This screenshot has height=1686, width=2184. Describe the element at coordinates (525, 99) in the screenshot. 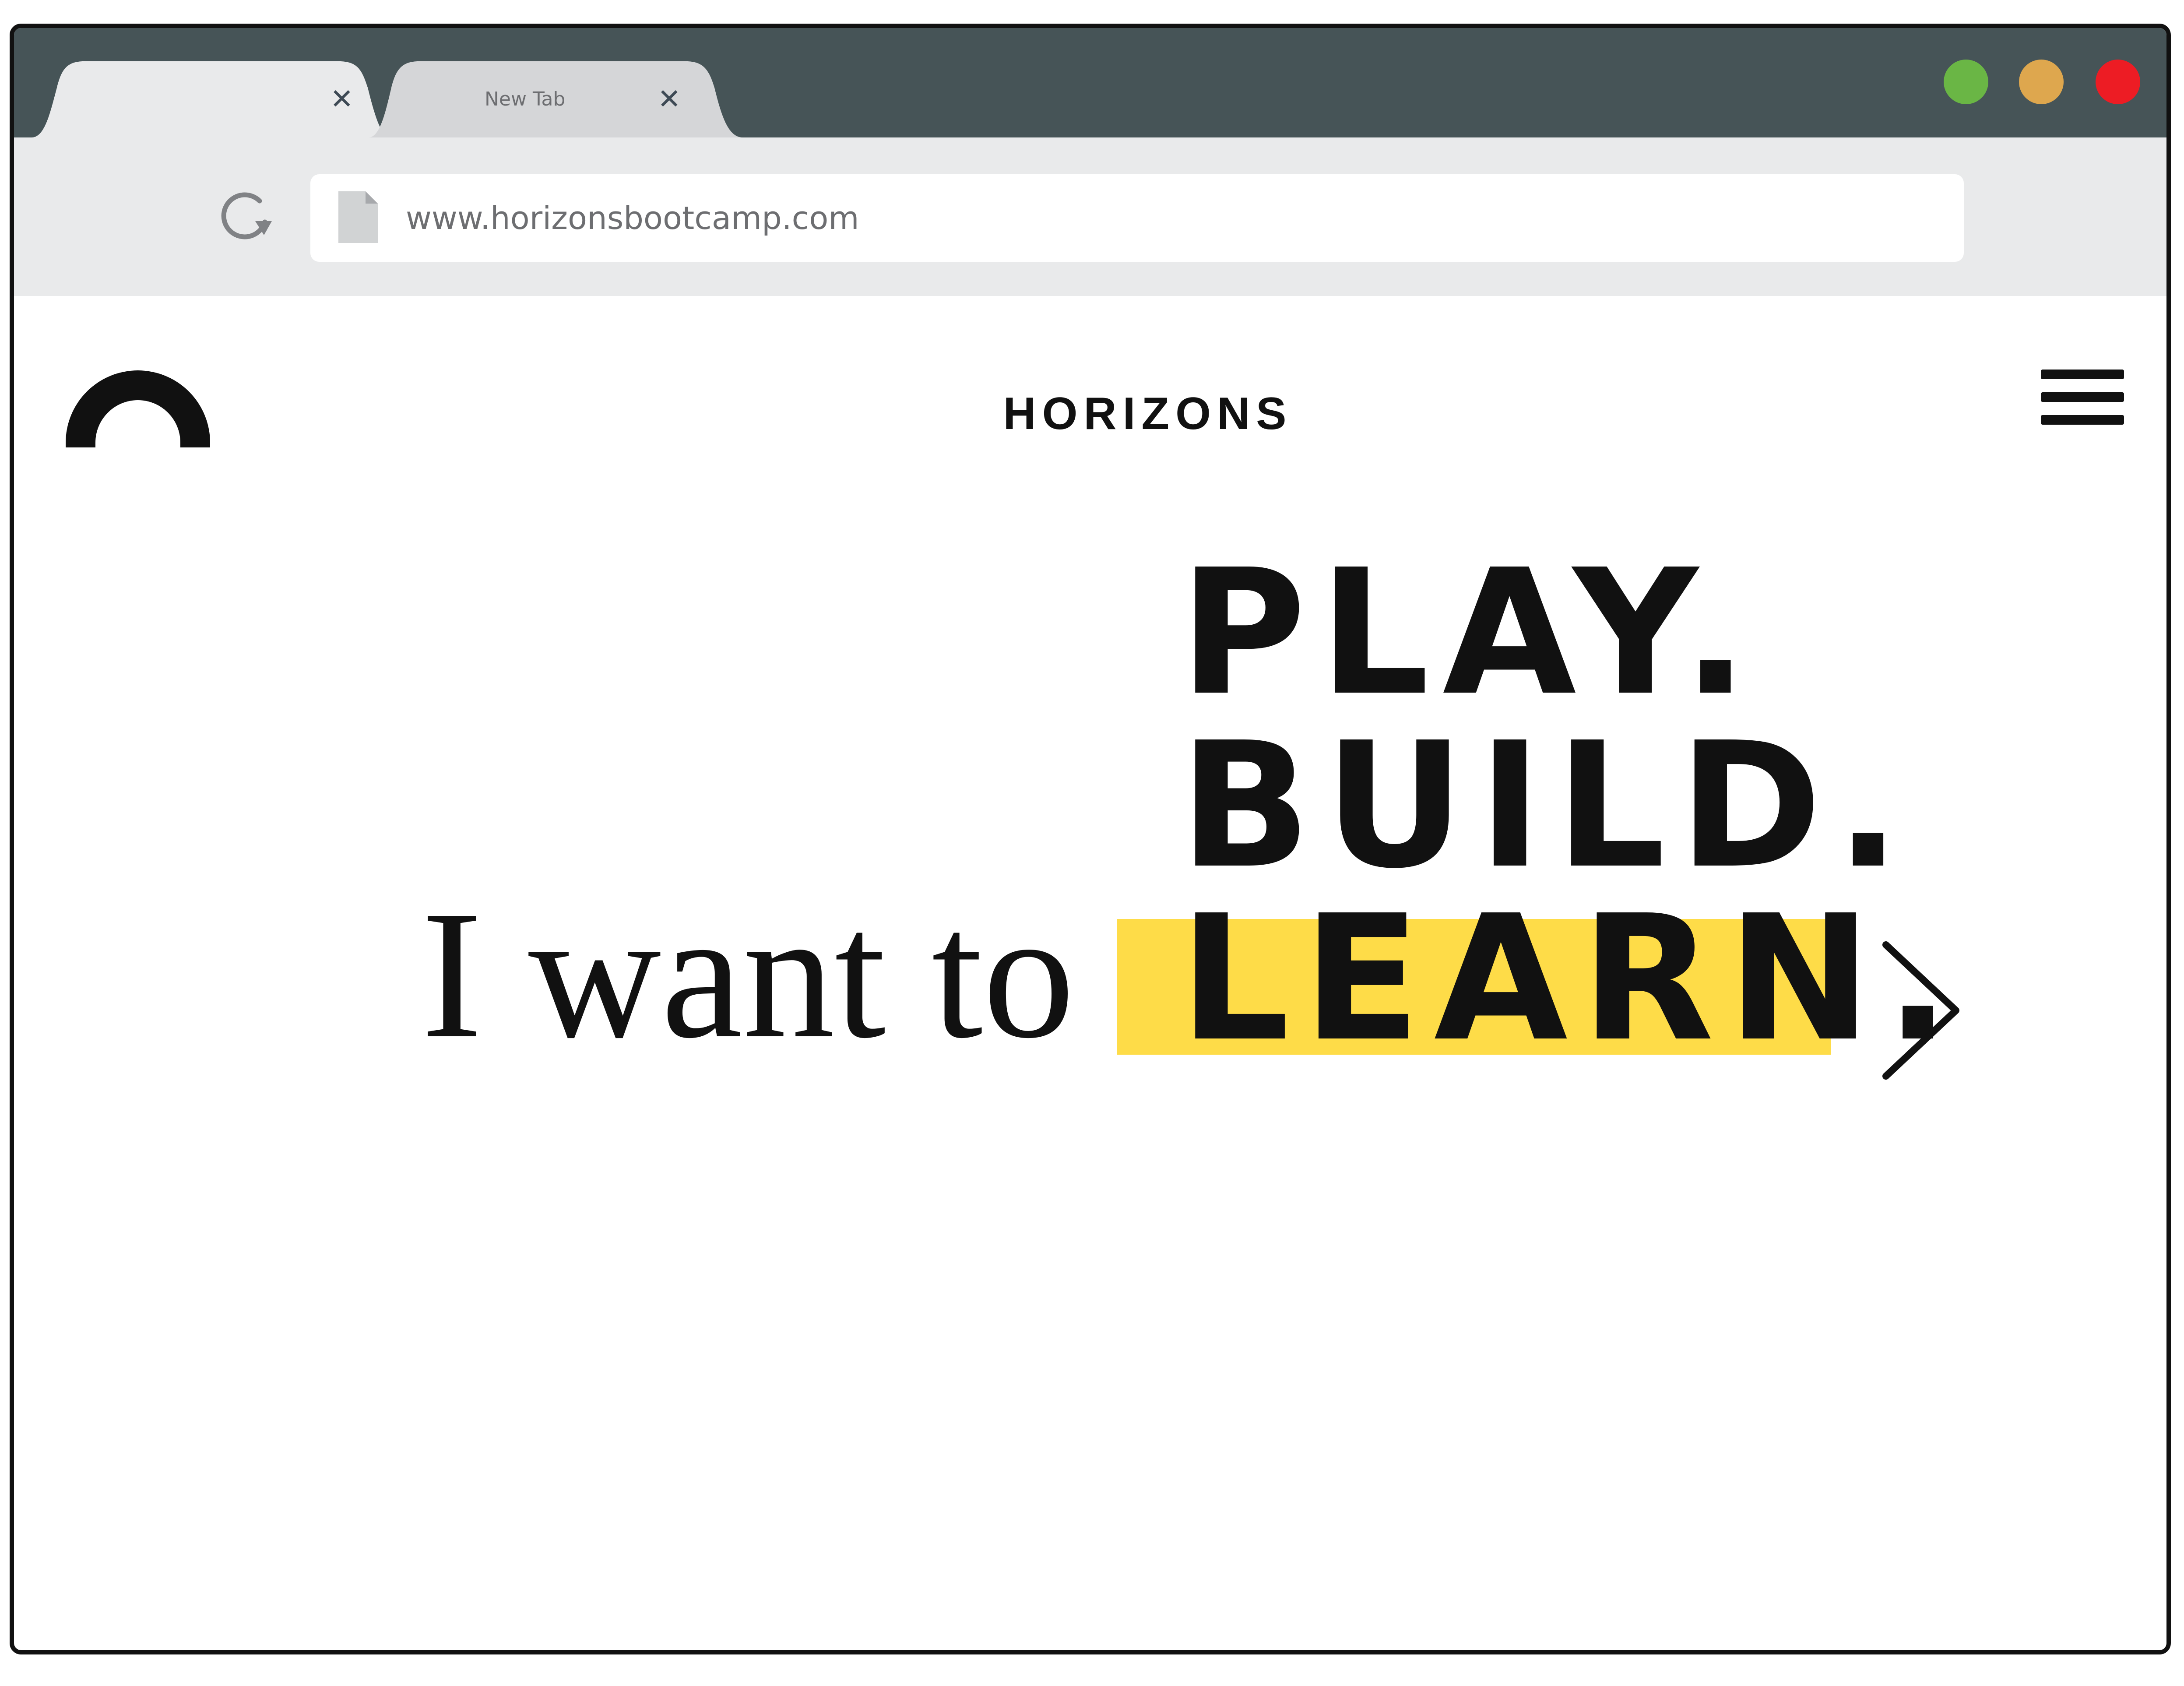

I see `tab-label: New Tab` at that location.